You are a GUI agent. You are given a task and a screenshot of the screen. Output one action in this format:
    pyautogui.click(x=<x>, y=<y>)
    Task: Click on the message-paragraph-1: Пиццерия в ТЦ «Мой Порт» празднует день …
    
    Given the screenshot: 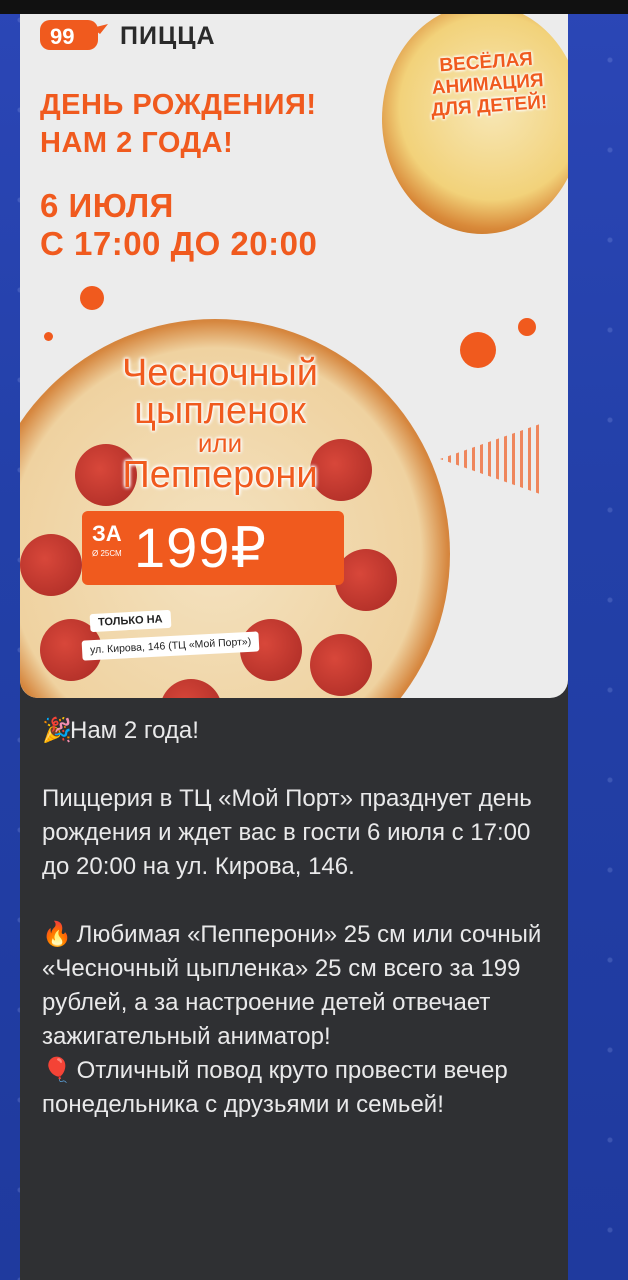 What is the action you would take?
    pyautogui.click(x=287, y=832)
    